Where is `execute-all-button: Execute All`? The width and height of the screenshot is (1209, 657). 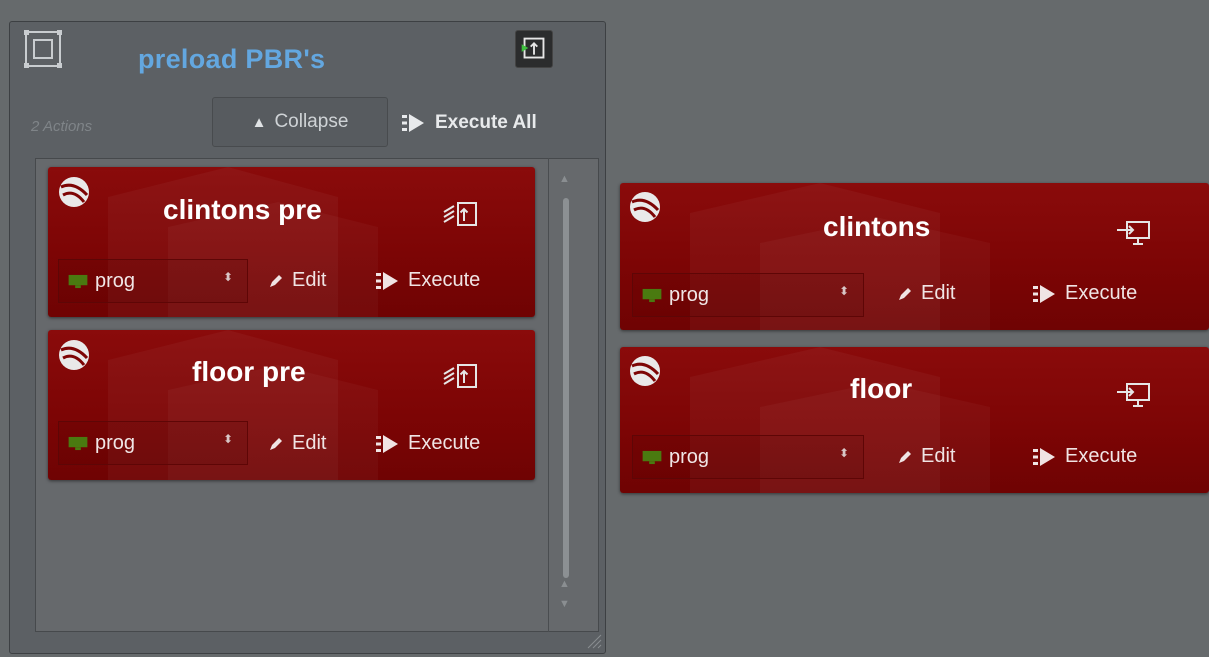
execute-all-button: Execute All is located at coordinates (468, 123).